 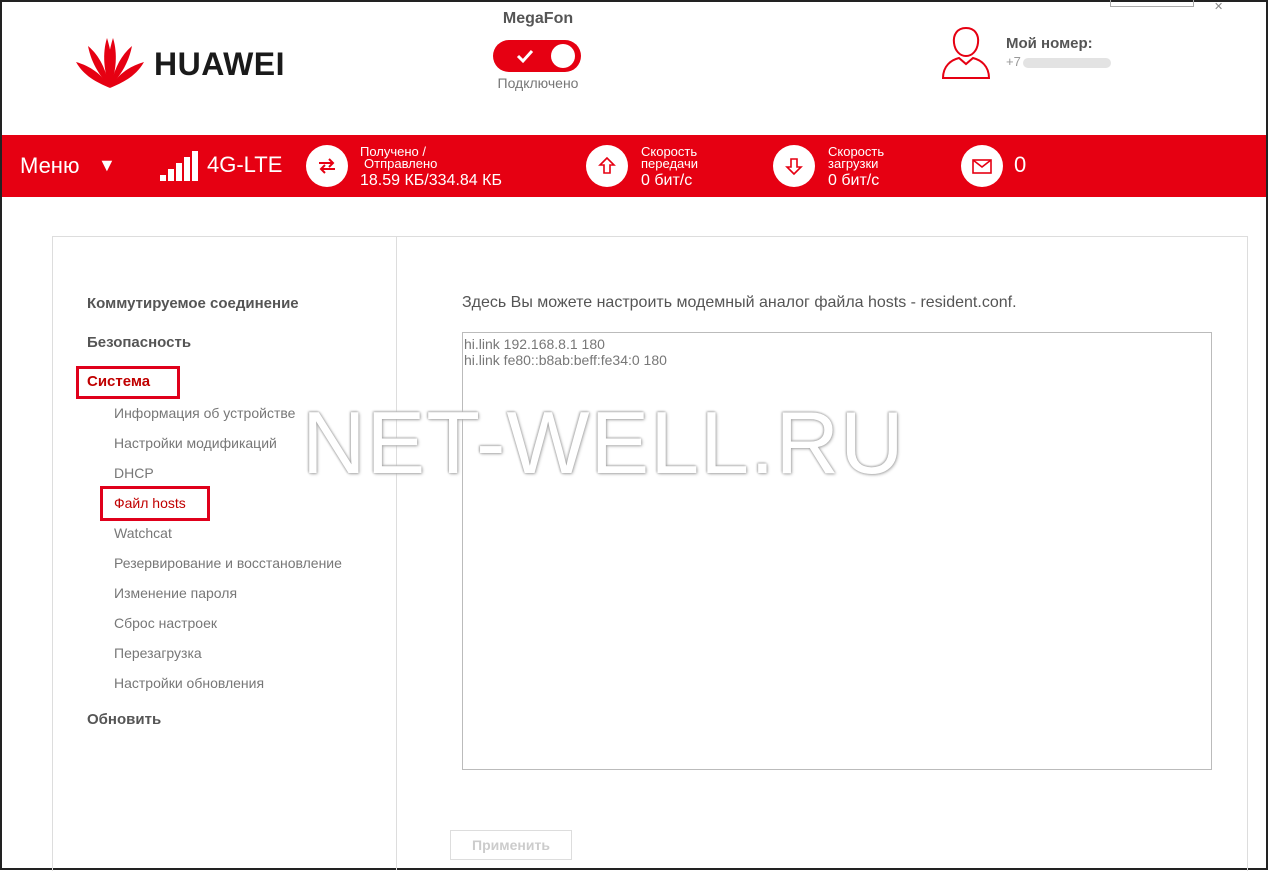 I want to click on traffic-icon, so click(x=327, y=166).